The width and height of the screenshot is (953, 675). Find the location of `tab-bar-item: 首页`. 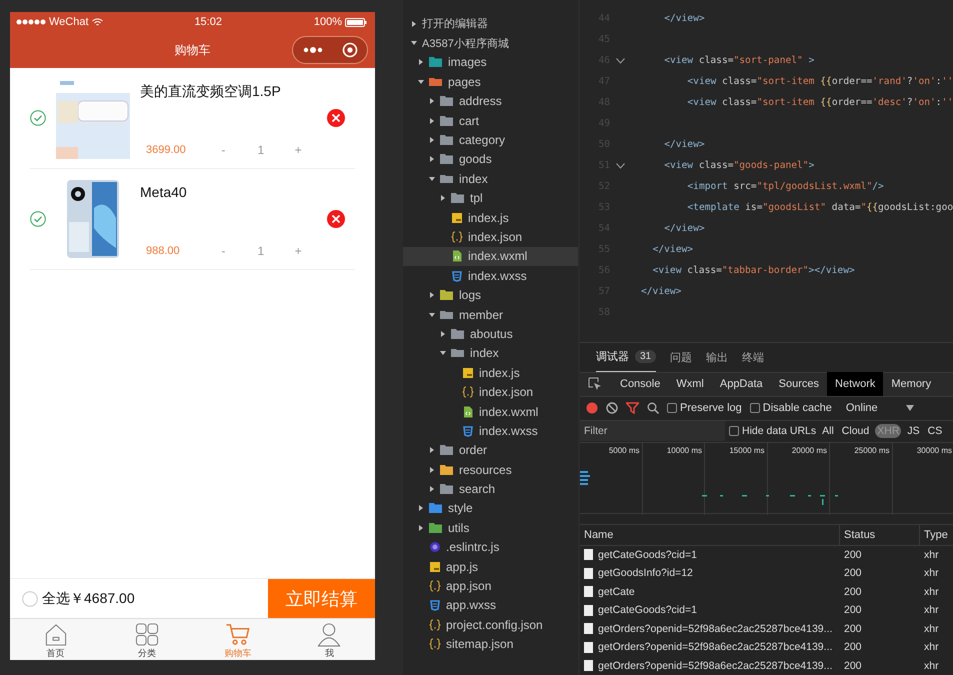

tab-bar-item: 首页 is located at coordinates (56, 639).